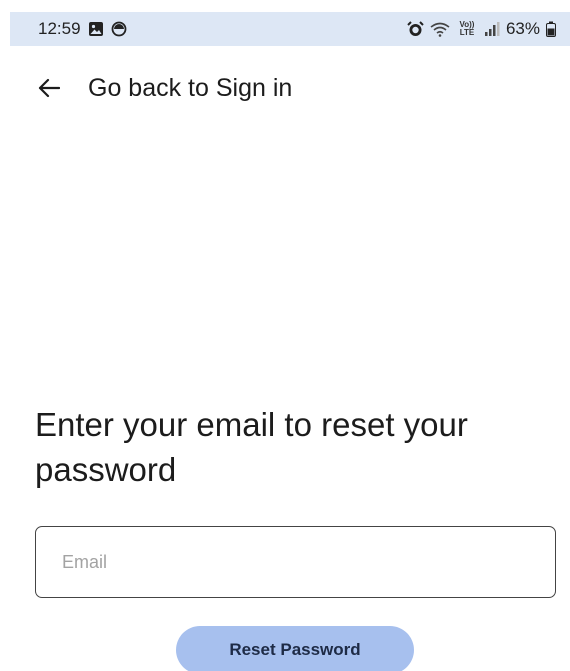 The image size is (570, 671). I want to click on gallery-icon, so click(96, 29).